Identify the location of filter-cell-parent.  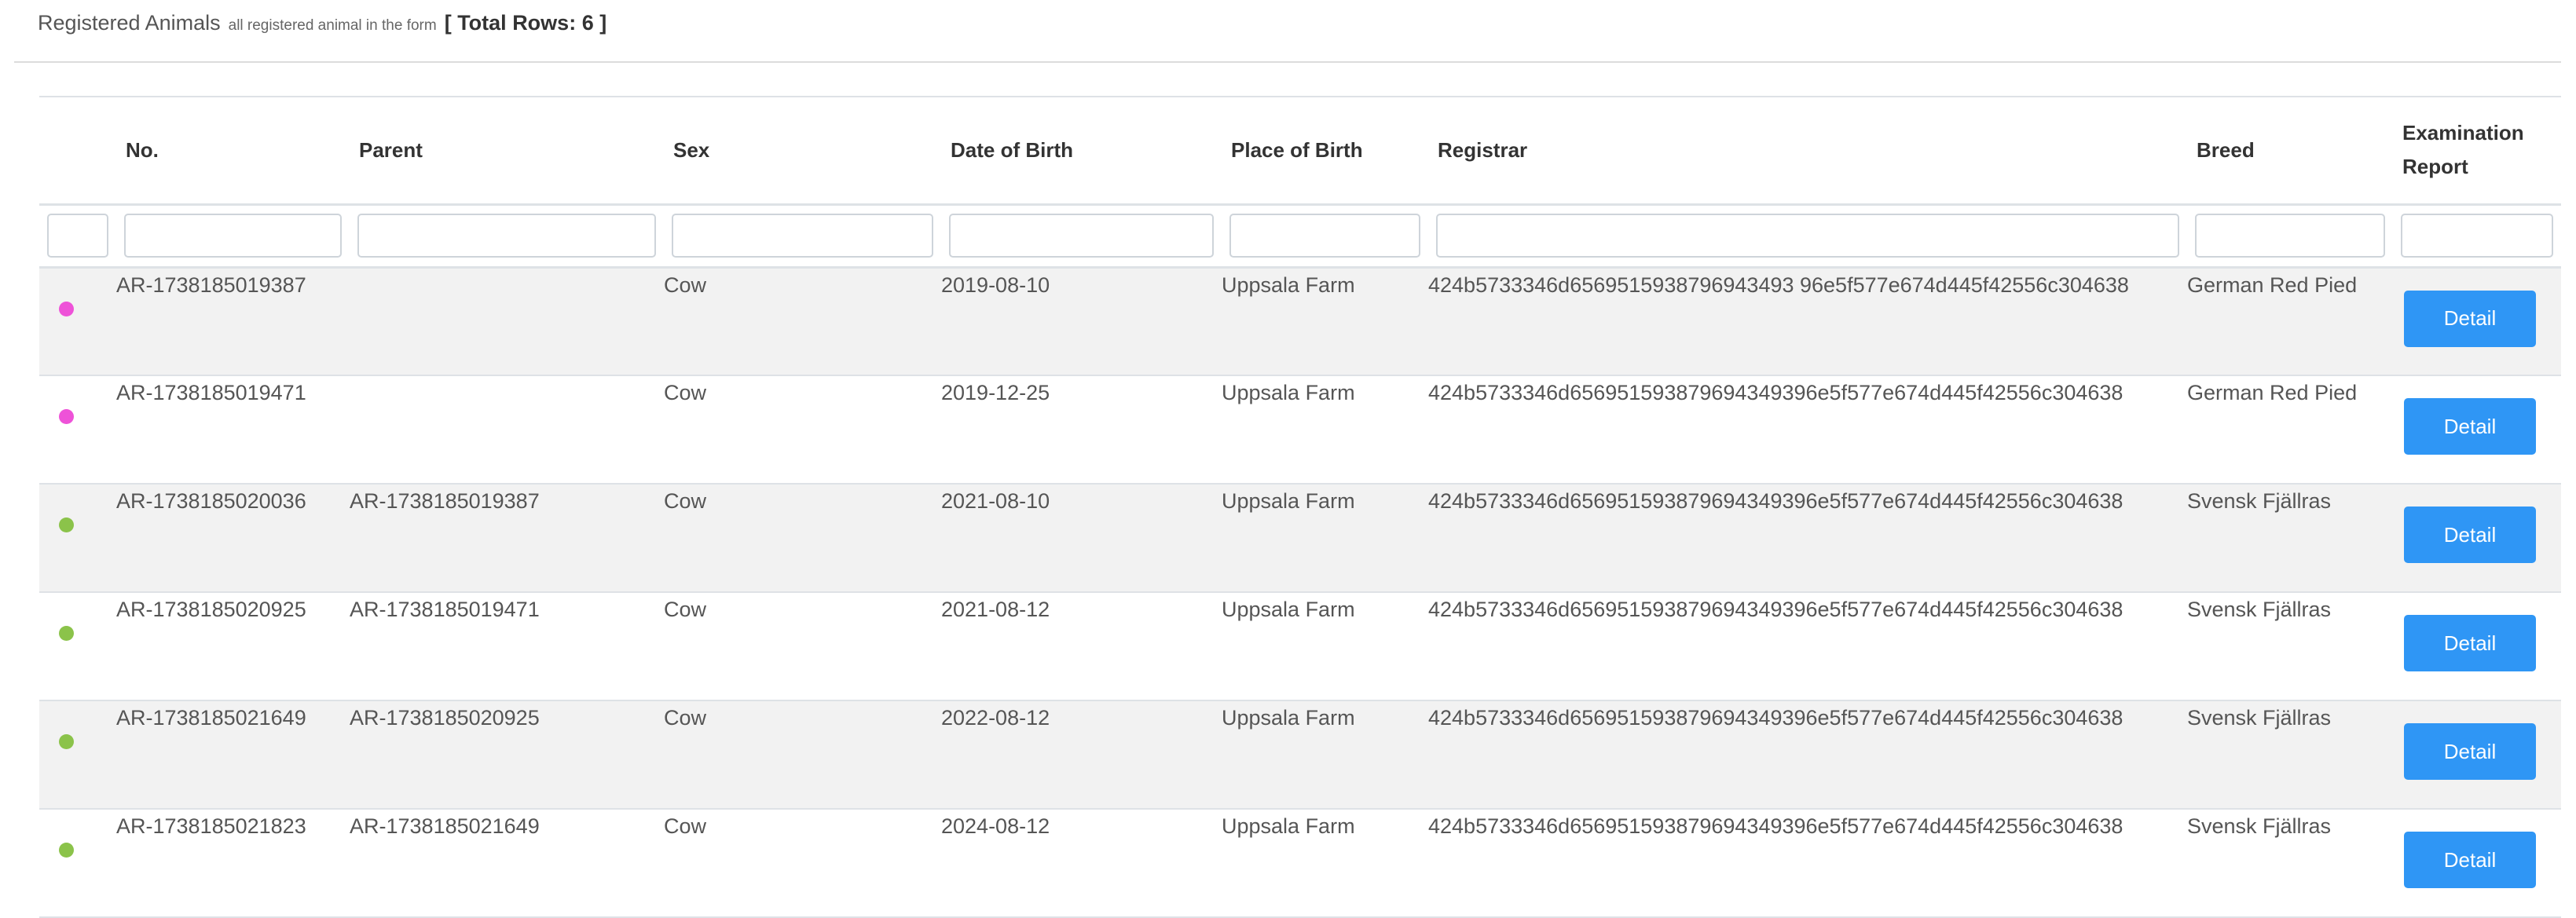
(507, 237).